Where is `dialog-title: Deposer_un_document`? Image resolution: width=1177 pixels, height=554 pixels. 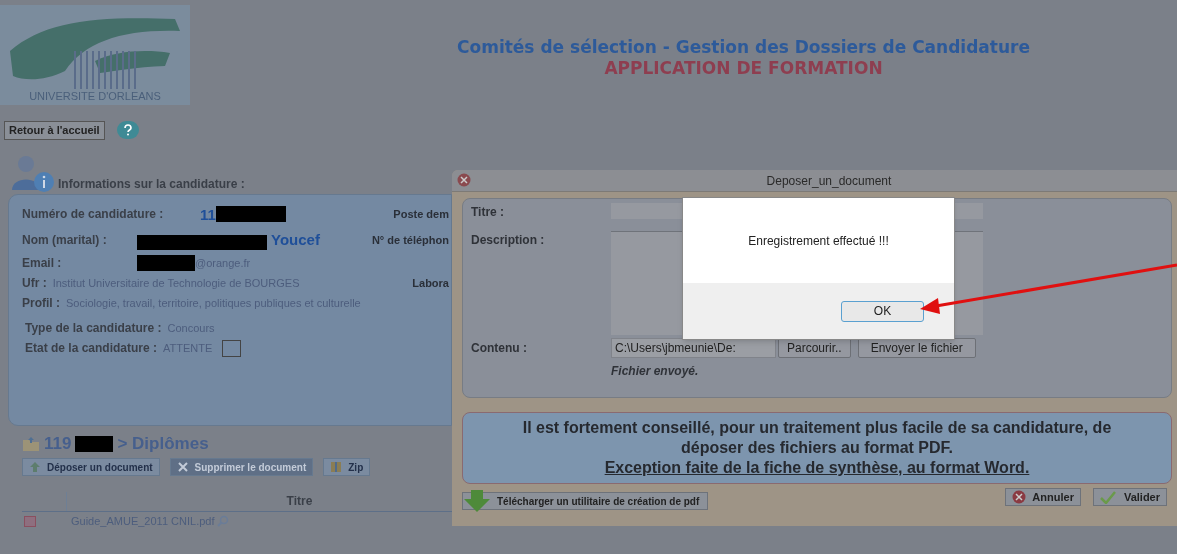 dialog-title: Deposer_un_document is located at coordinates (829, 181).